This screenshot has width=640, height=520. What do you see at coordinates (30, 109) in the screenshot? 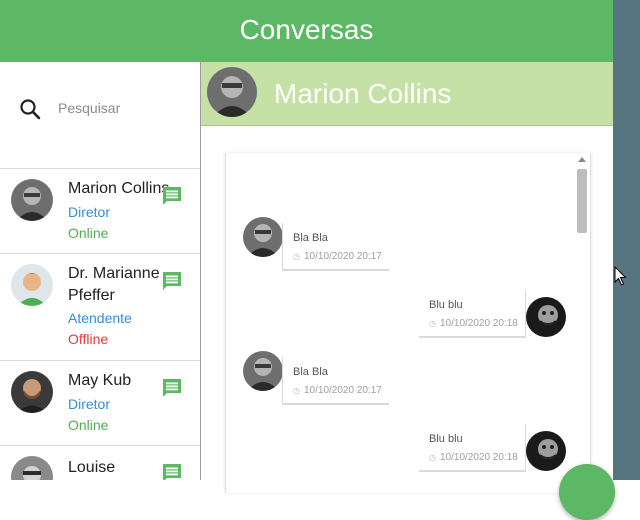
I see `search-icon` at bounding box center [30, 109].